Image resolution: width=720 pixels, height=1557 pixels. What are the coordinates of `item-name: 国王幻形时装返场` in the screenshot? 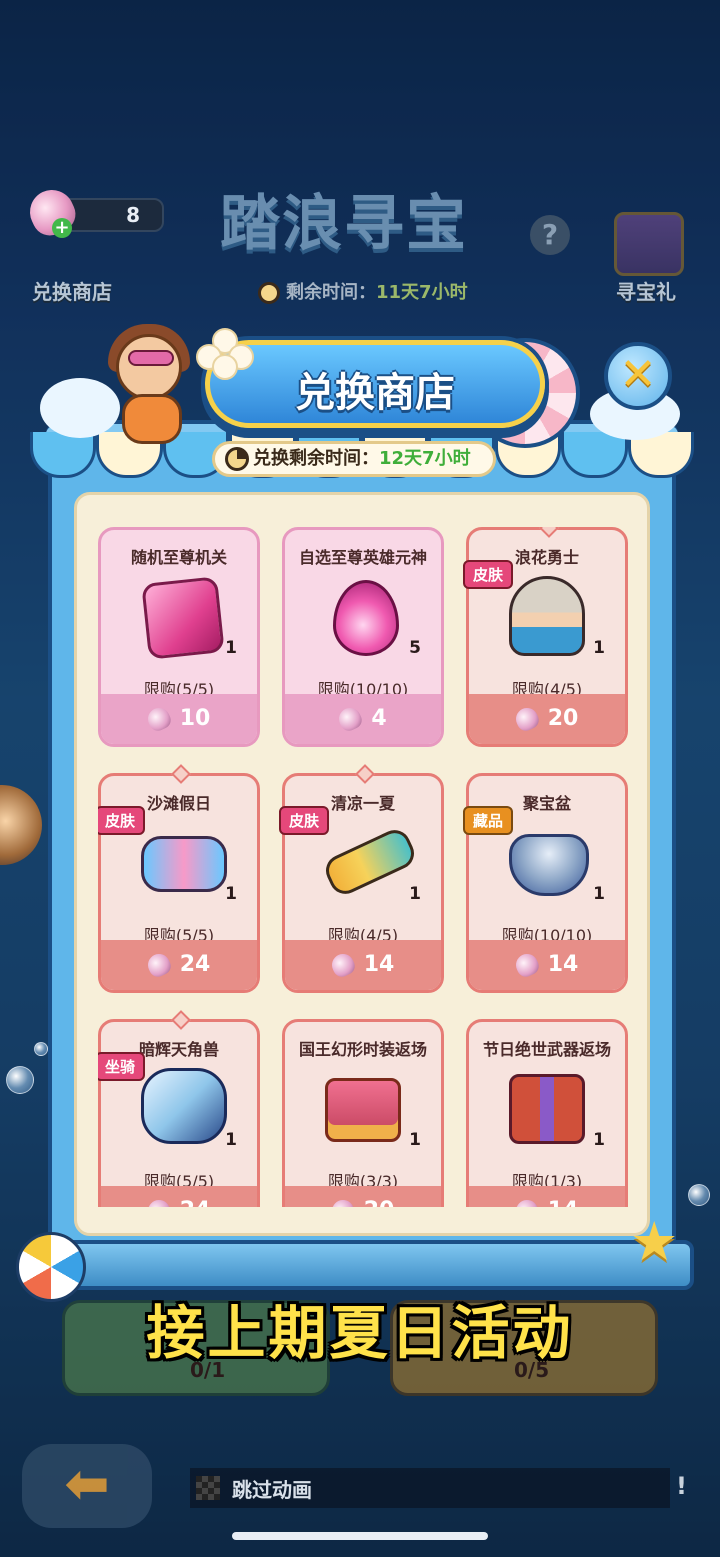 It's located at (362, 1049).